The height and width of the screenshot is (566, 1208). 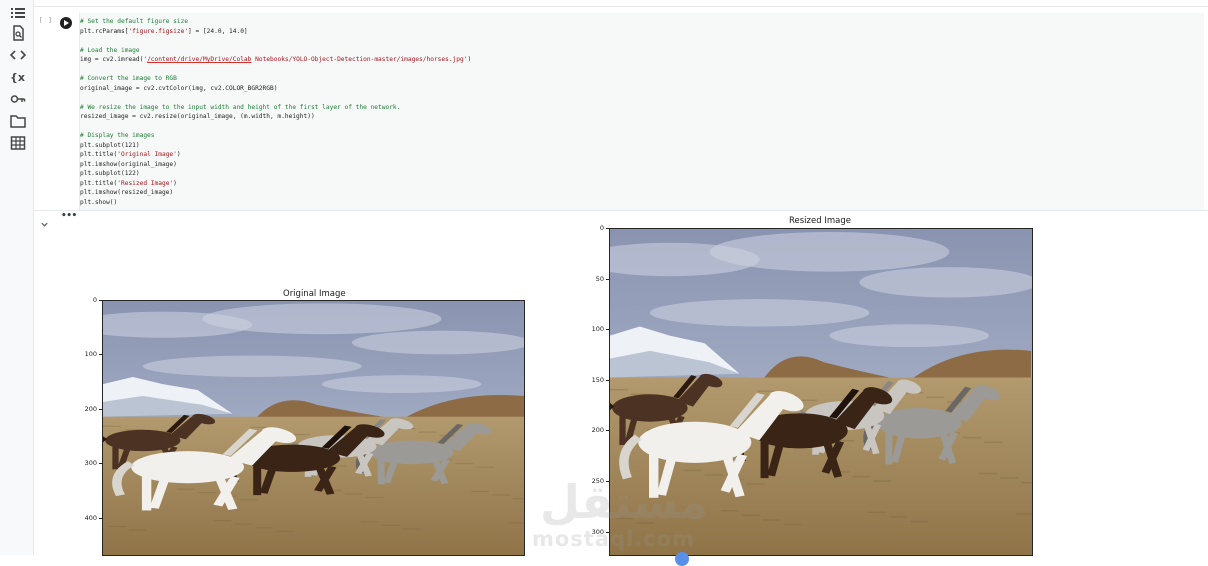 I want to click on chevron-down-icon, so click(x=44, y=220).